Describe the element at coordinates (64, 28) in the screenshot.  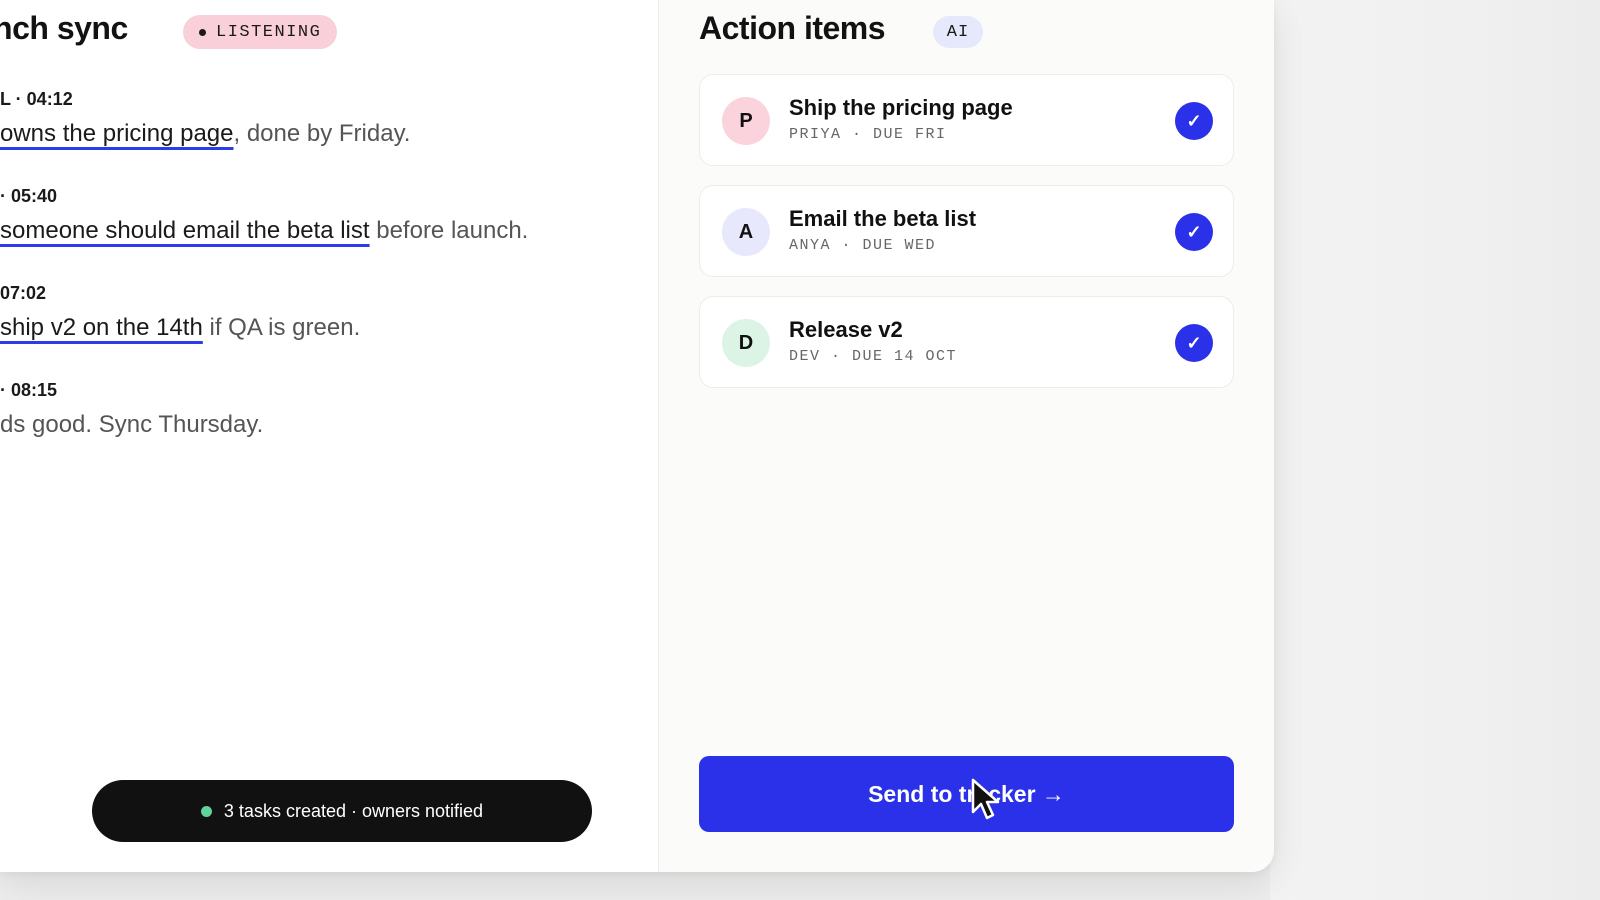
I see `meeting-title: unch sync` at that location.